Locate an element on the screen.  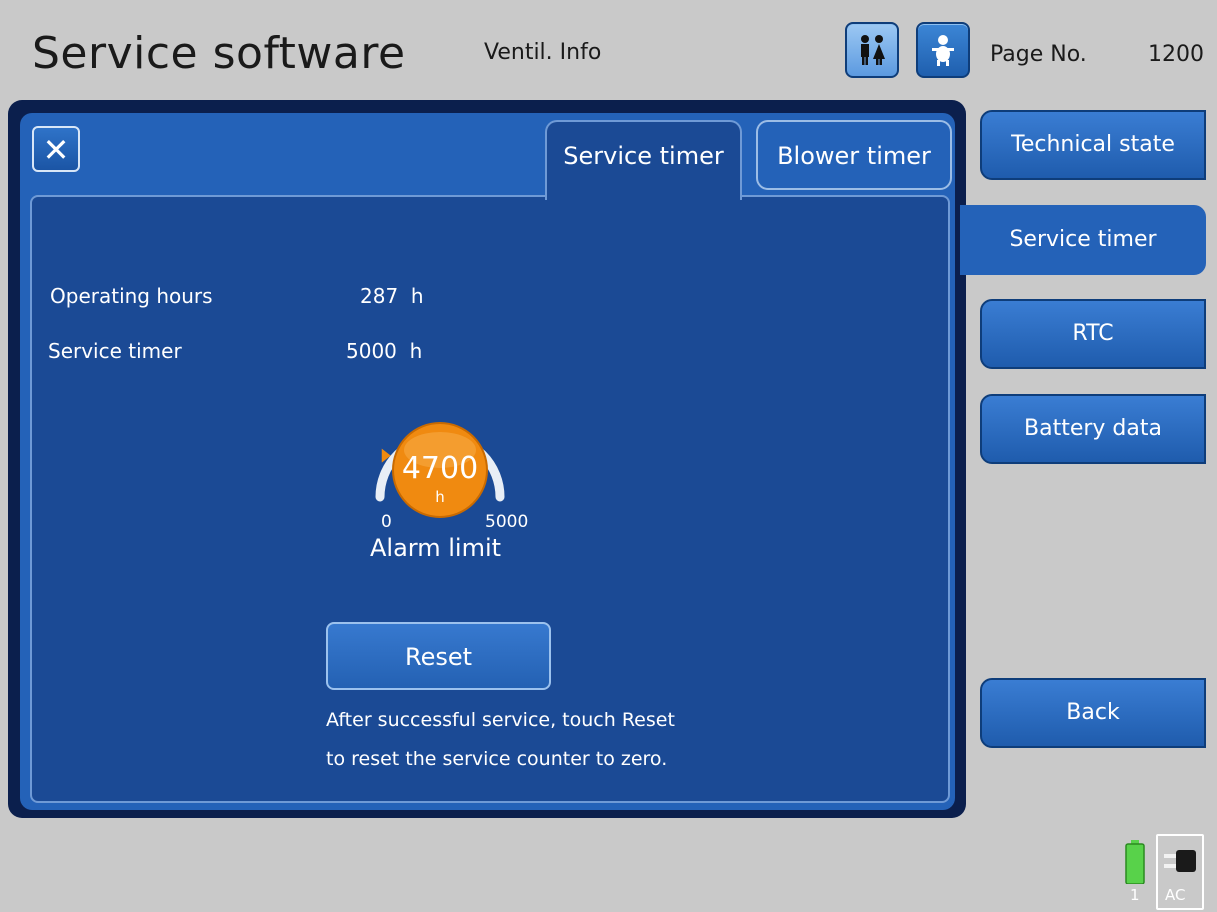
back-button: Back is located at coordinates (1093, 713).